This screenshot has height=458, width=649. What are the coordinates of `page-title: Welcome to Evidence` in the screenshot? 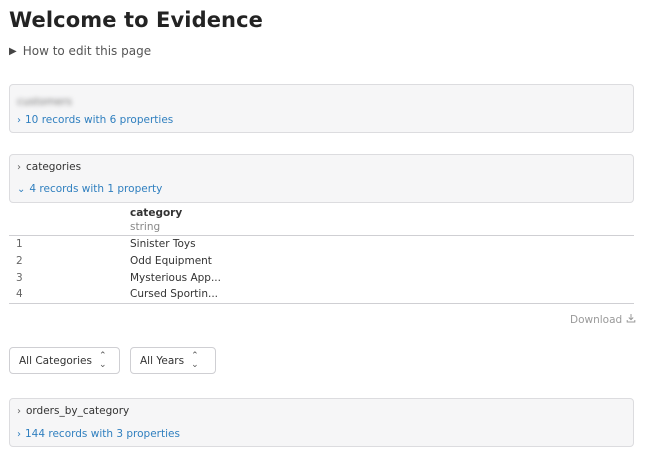 It's located at (136, 20).